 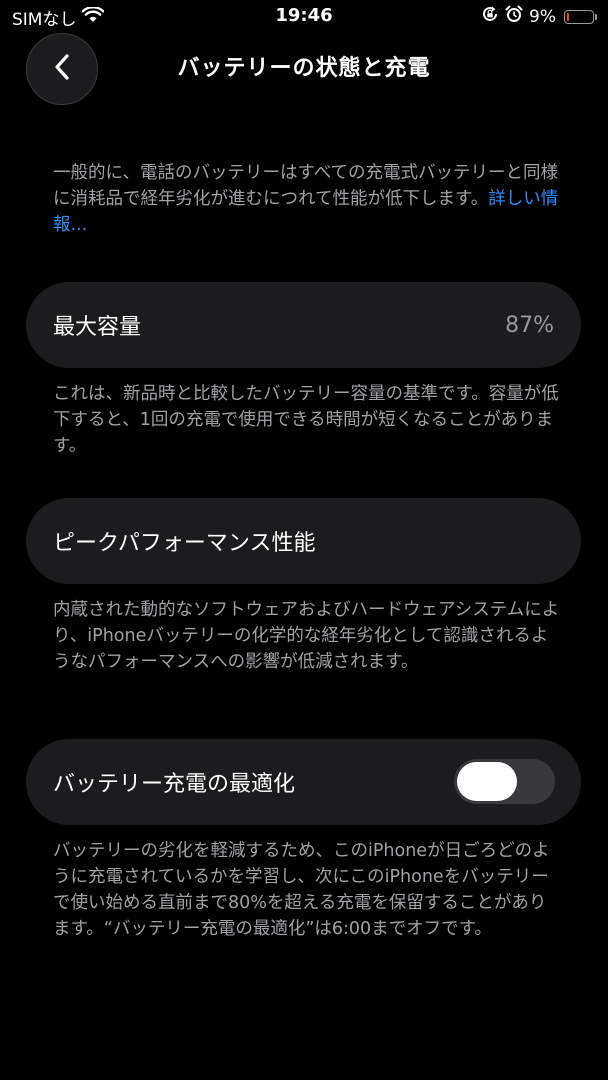 I want to click on chevron-left-icon, so click(x=62, y=69).